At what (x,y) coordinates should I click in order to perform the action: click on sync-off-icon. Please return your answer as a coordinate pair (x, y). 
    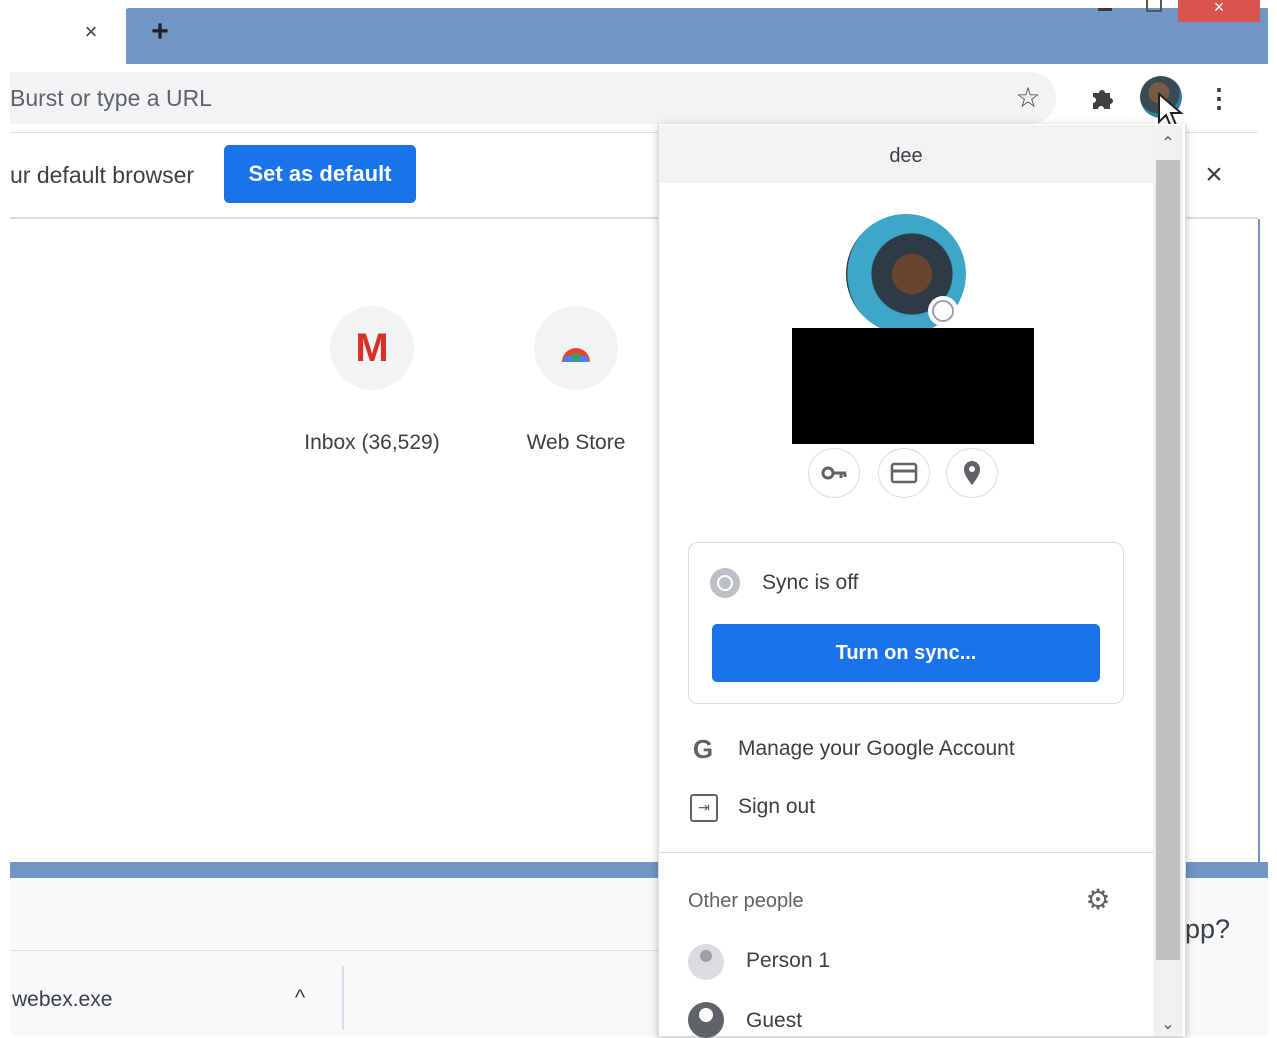
    Looking at the image, I should click on (725, 583).